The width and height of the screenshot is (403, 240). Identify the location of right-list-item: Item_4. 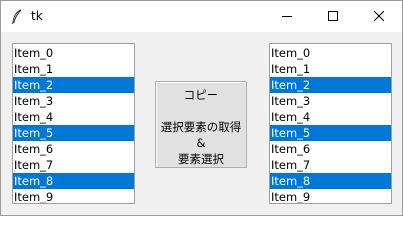
(330, 117).